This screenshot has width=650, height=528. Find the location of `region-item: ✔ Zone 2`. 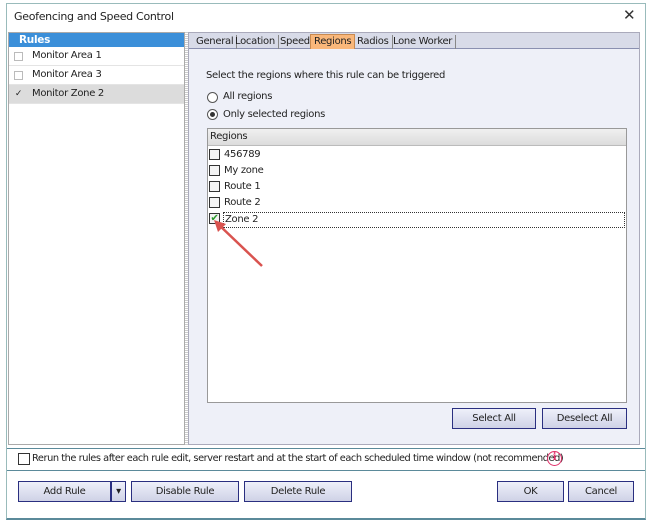

region-item: ✔ Zone 2 is located at coordinates (417, 219).